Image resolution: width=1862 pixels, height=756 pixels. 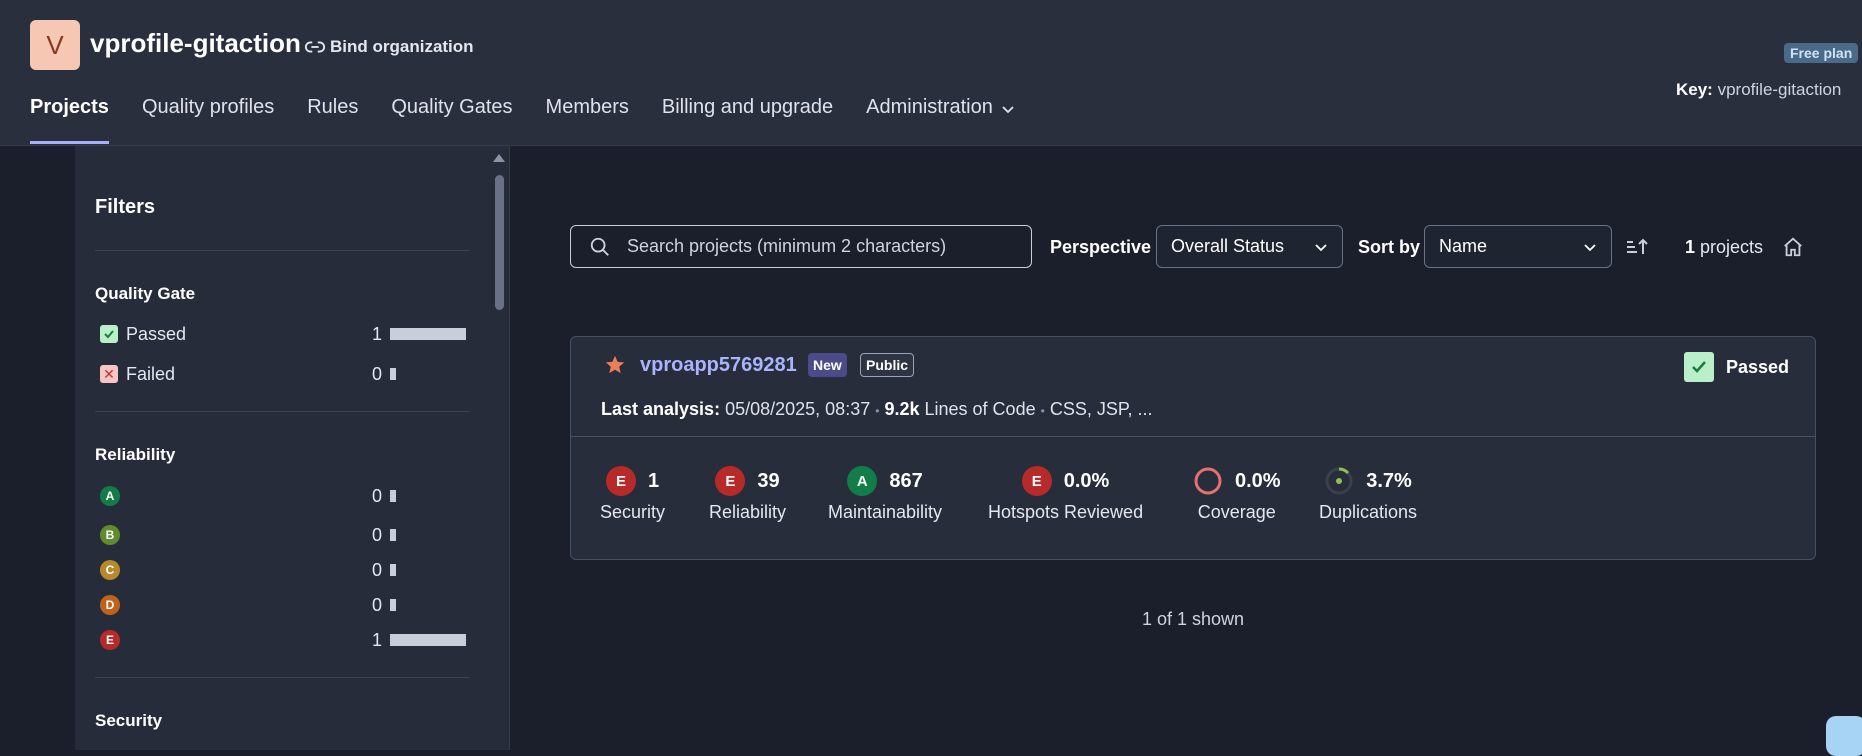 What do you see at coordinates (1518, 246) in the screenshot?
I see `sortby-select: Name` at bounding box center [1518, 246].